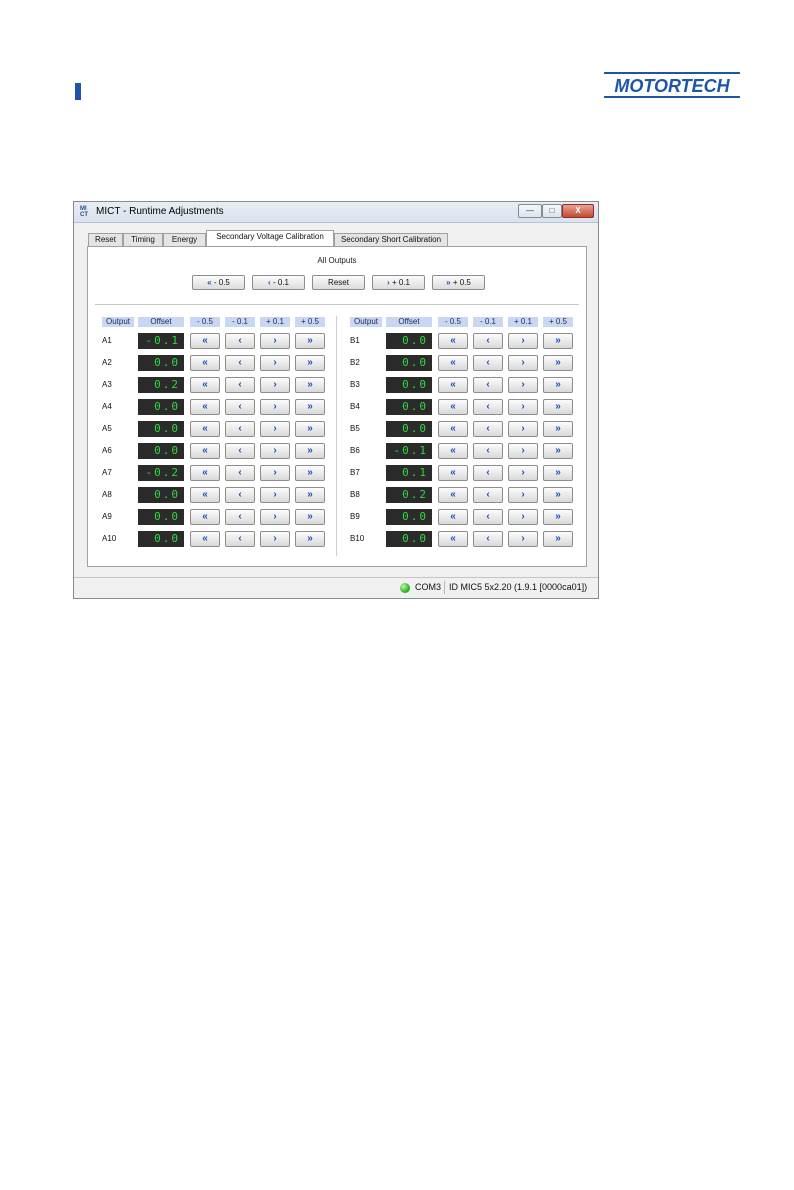 The height and width of the screenshot is (1190, 794). What do you see at coordinates (530, 211) in the screenshot?
I see `minimize-button: —` at bounding box center [530, 211].